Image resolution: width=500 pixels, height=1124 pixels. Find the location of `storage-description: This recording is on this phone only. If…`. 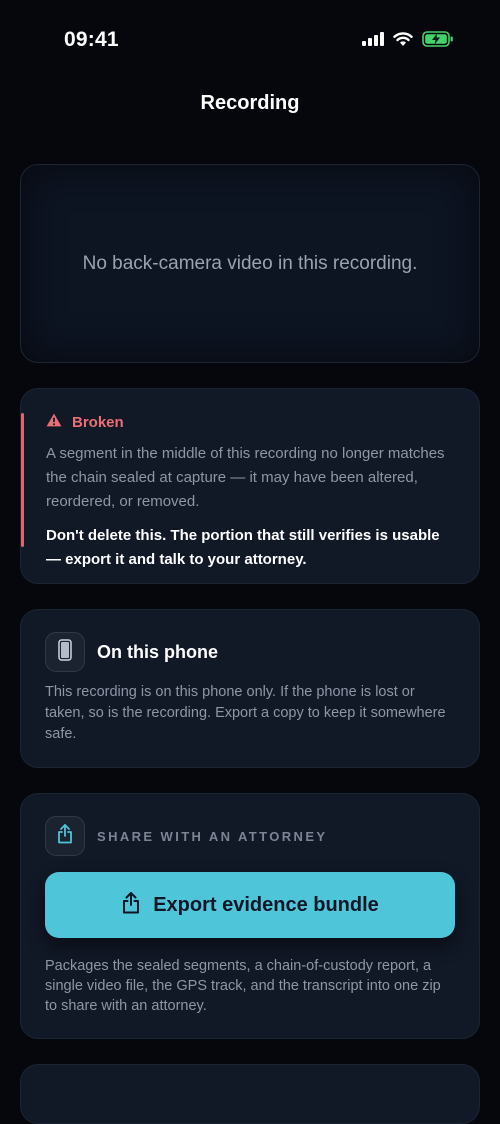

storage-description: This recording is on this phone only. If… is located at coordinates (245, 713).